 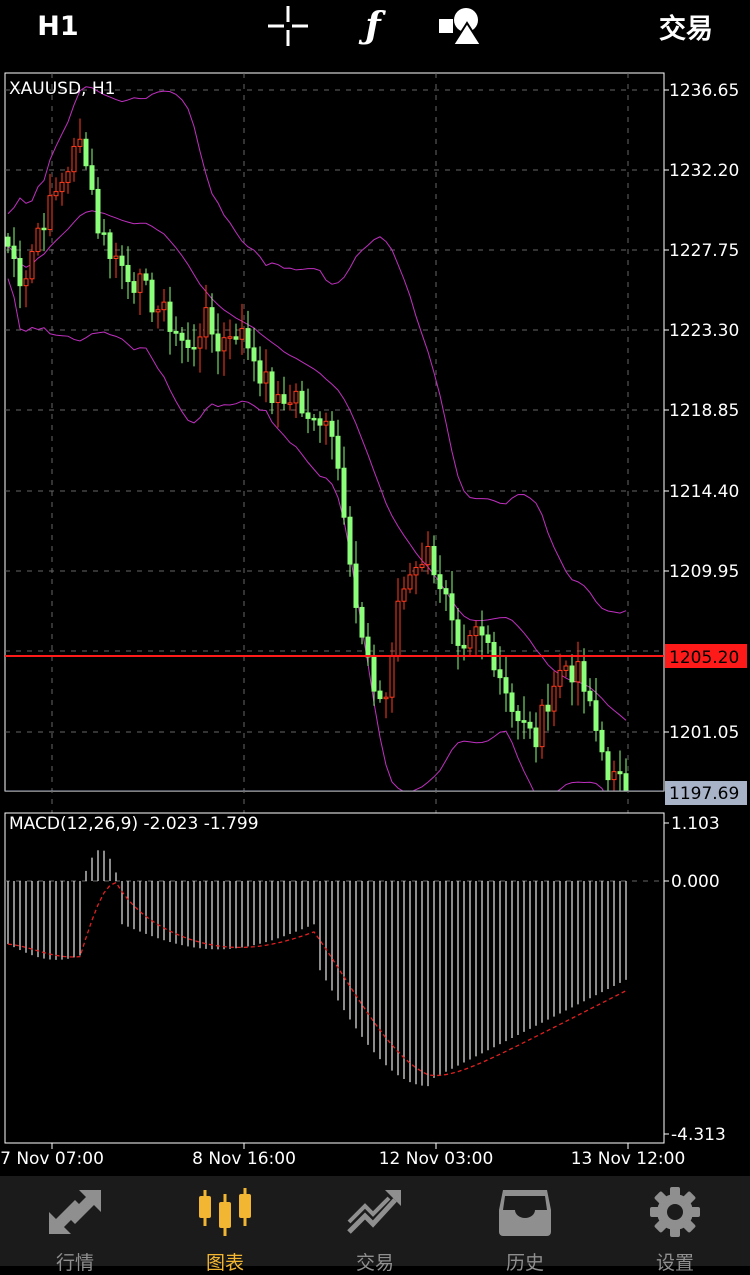 I want to click on history-icon, so click(x=525, y=1213).